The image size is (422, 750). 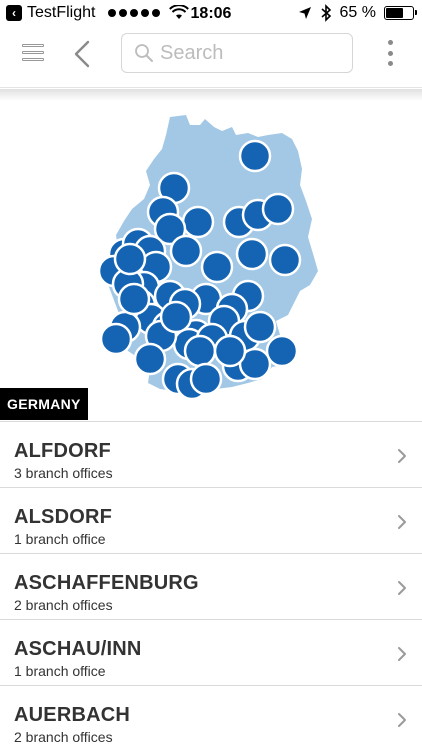 I want to click on battery-icon, so click(x=400, y=13).